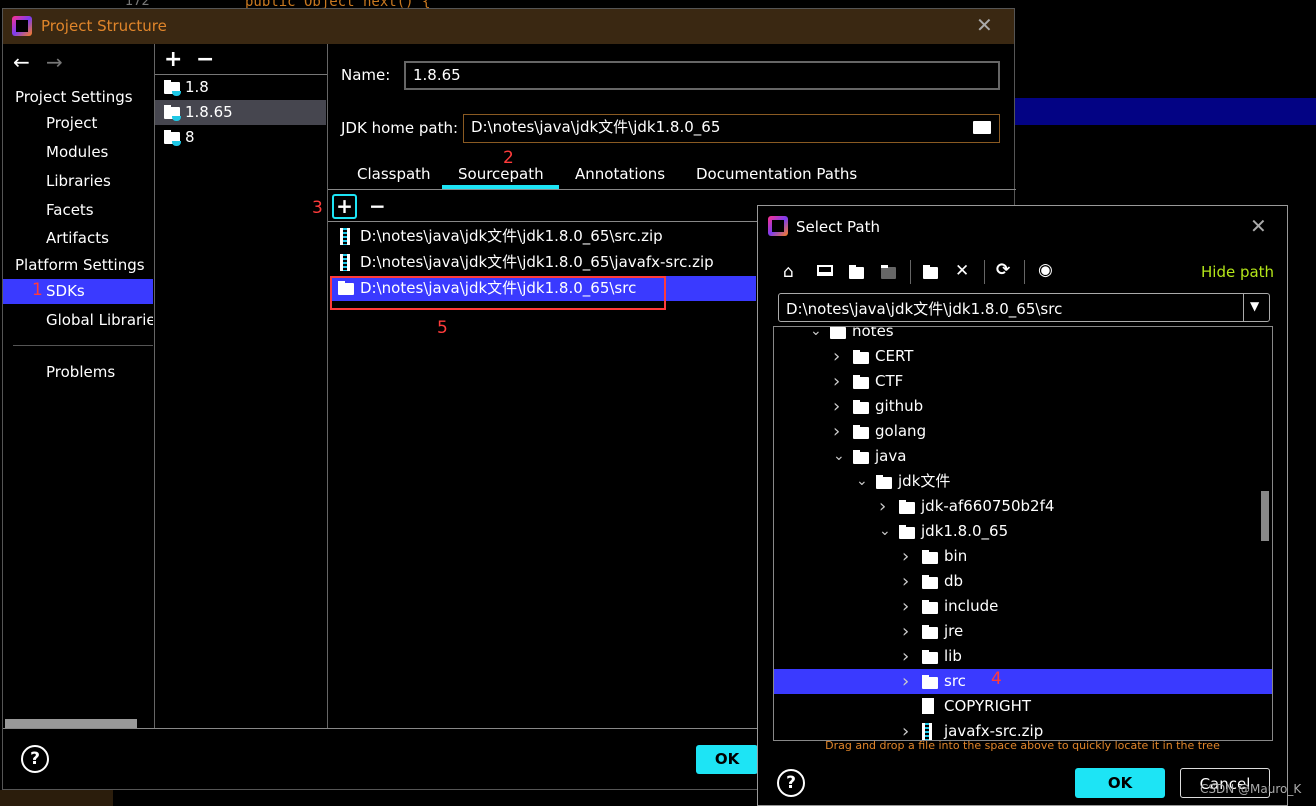  Describe the element at coordinates (924, 481) in the screenshot. I see `tree-node-label: jdk文件` at that location.